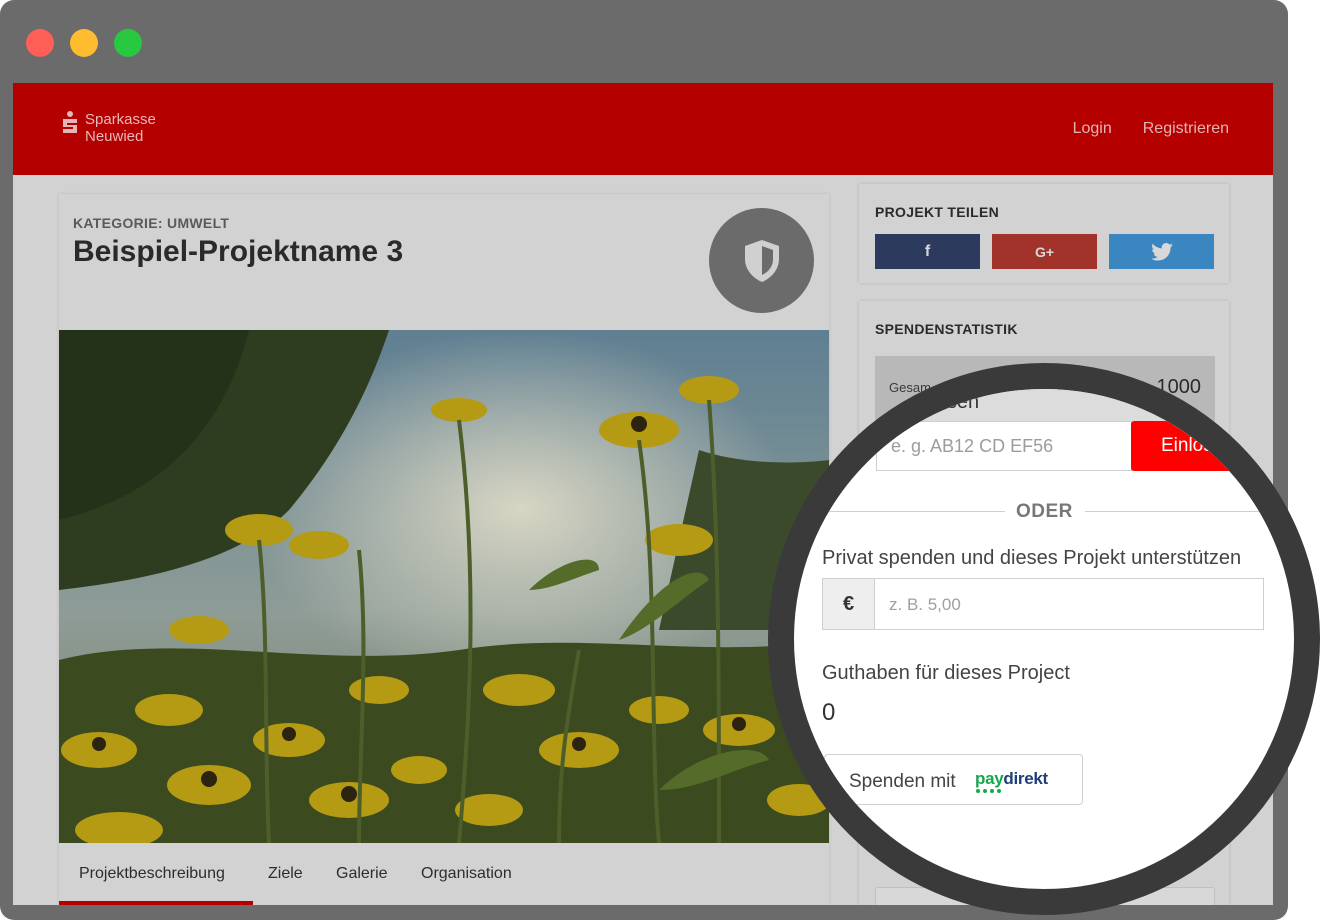 Image resolution: width=1320 pixels, height=920 pixels. What do you see at coordinates (946, 329) in the screenshot?
I see `stats-heading: SPENDENSTATISTIK` at bounding box center [946, 329].